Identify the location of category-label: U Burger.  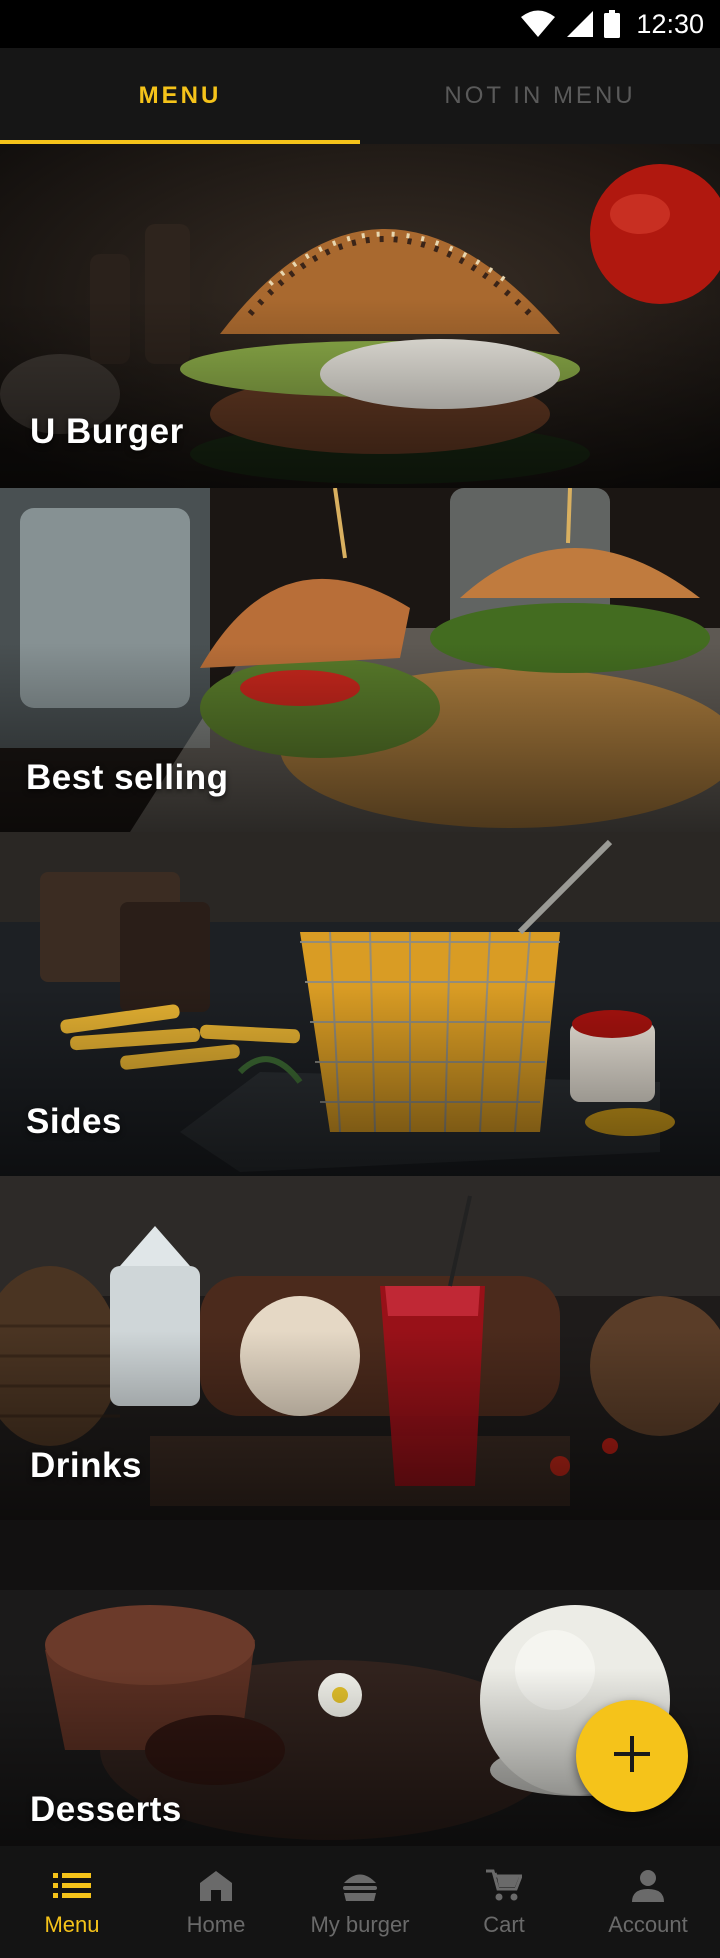
(107, 431).